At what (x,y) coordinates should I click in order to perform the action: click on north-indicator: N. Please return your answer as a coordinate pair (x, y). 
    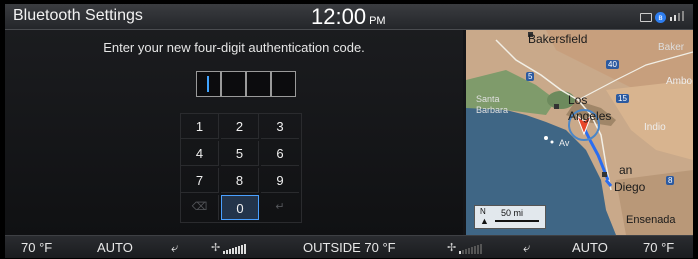
    Looking at the image, I should click on (483, 211).